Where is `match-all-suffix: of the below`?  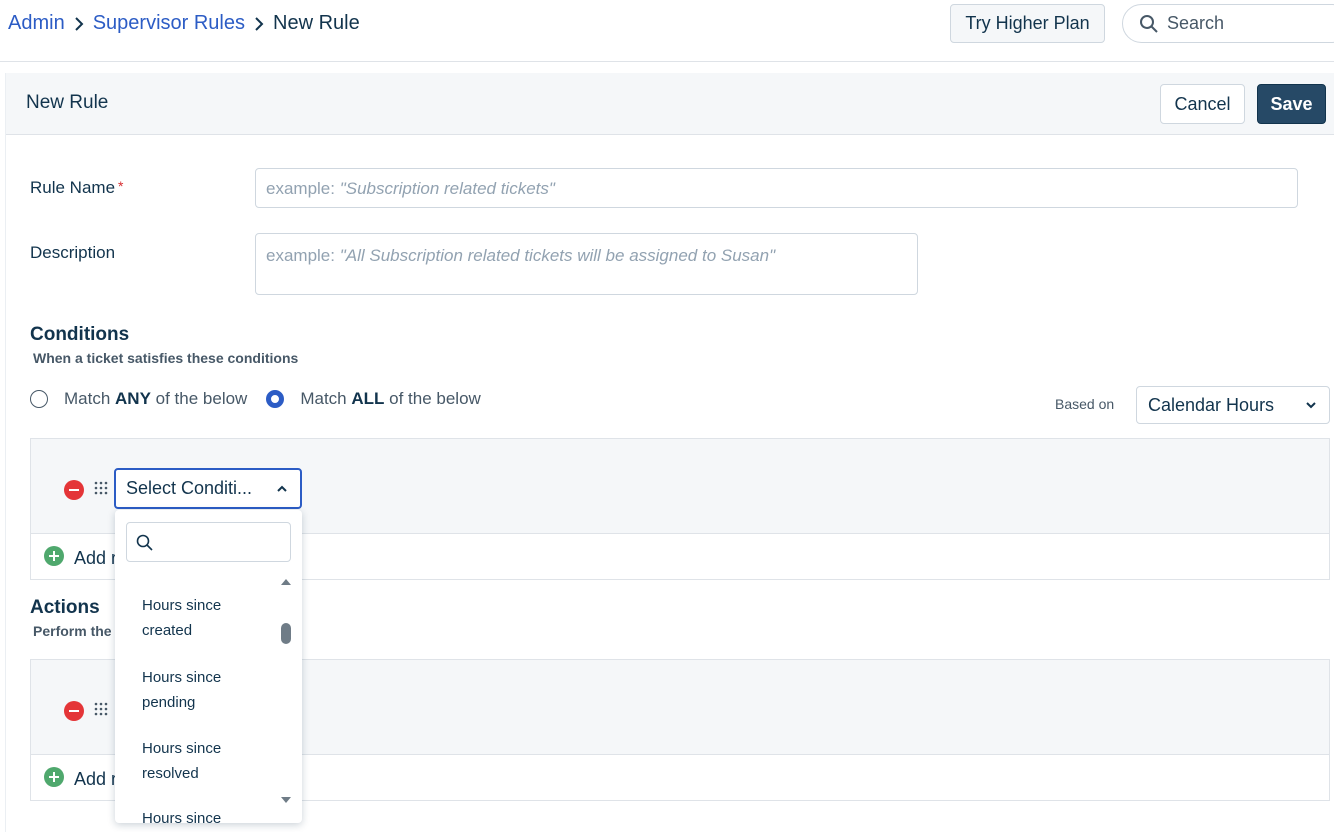 match-all-suffix: of the below is located at coordinates (432, 398).